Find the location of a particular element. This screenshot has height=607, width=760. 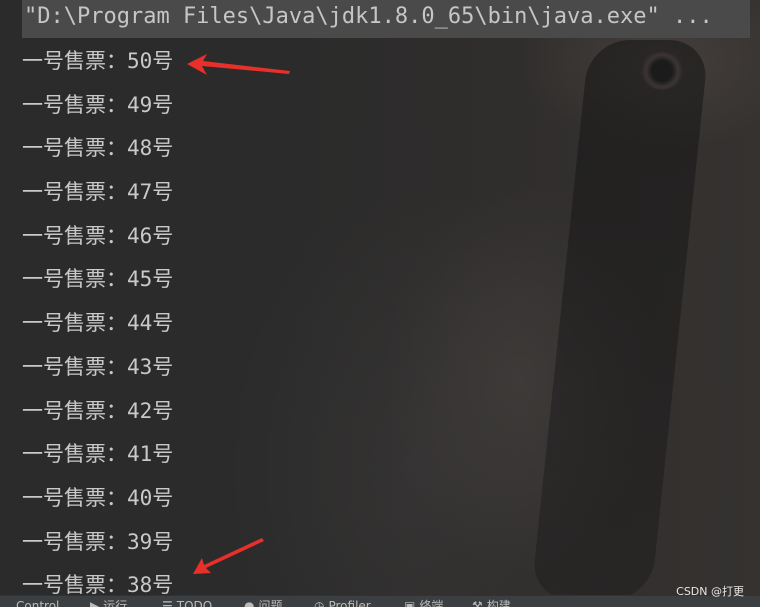

console-line: 一号售票：50号 is located at coordinates (98, 61).